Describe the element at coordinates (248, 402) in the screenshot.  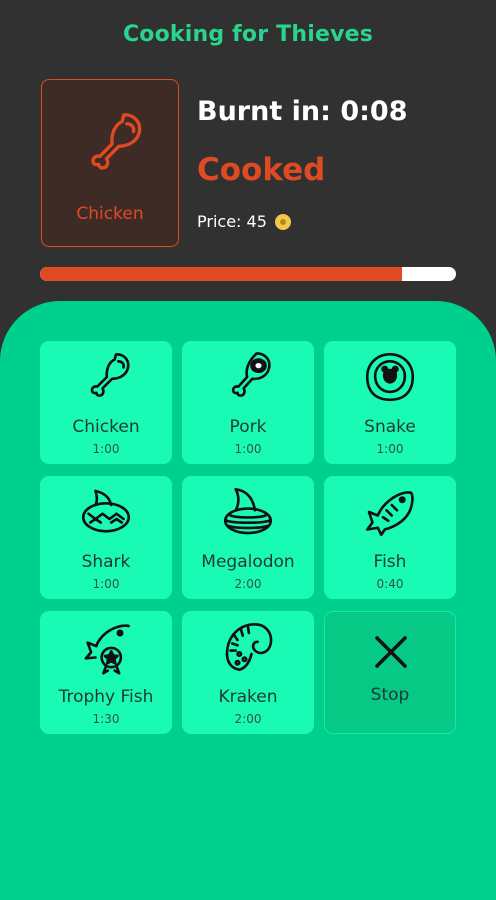
I see `food-tile-pork: Pork 1:00` at that location.